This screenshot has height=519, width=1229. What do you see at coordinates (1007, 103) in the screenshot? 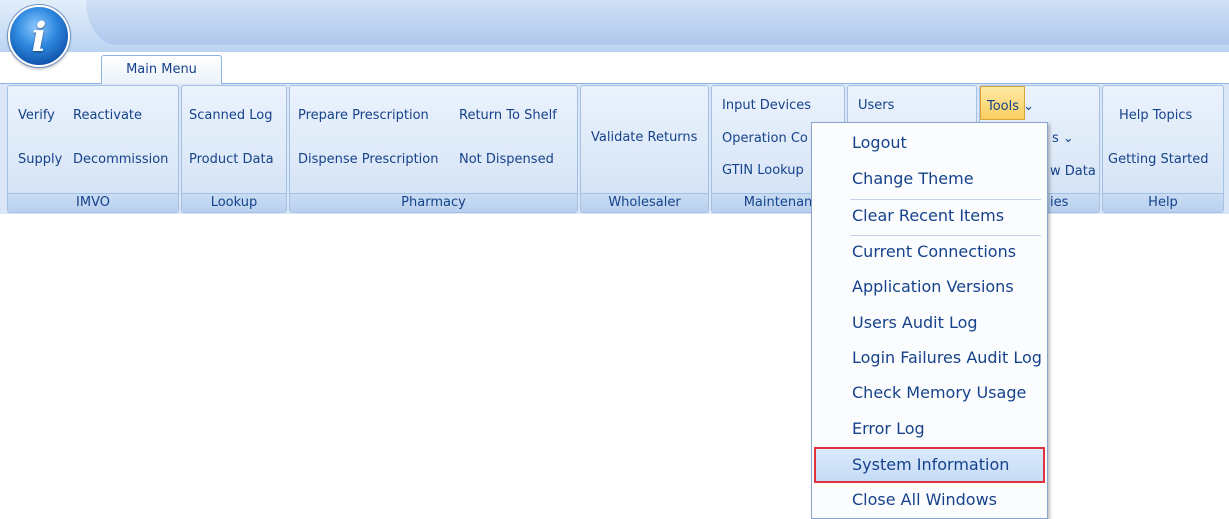
I see `tools-dropdown-button: Tools ⌄` at bounding box center [1007, 103].